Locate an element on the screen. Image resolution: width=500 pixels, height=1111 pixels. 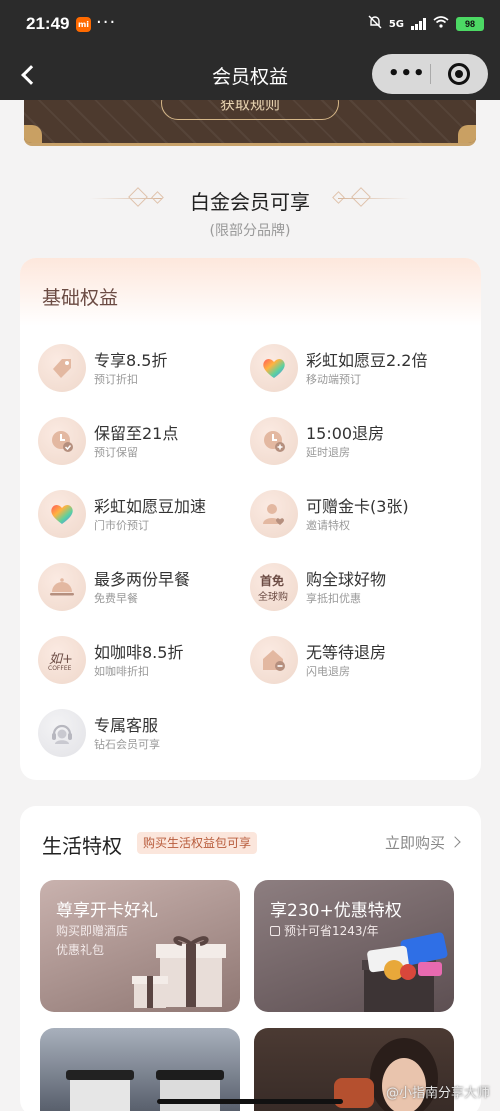
status-icons: 5G 98 is located at coordinates (426, 24).